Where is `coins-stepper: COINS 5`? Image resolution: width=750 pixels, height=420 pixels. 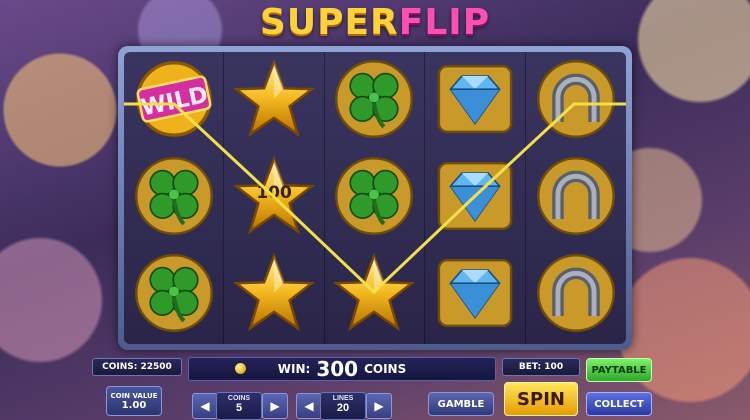 coins-stepper: COINS 5 is located at coordinates (239, 406).